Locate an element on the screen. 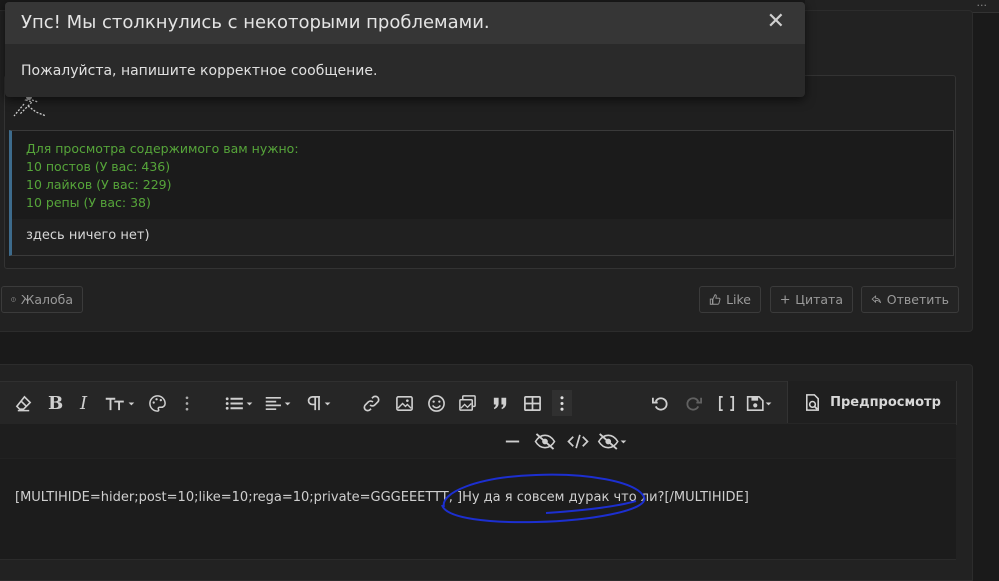 This screenshot has height=581, width=999. hidden-content: здесь ничего нет) is located at coordinates (88, 235).